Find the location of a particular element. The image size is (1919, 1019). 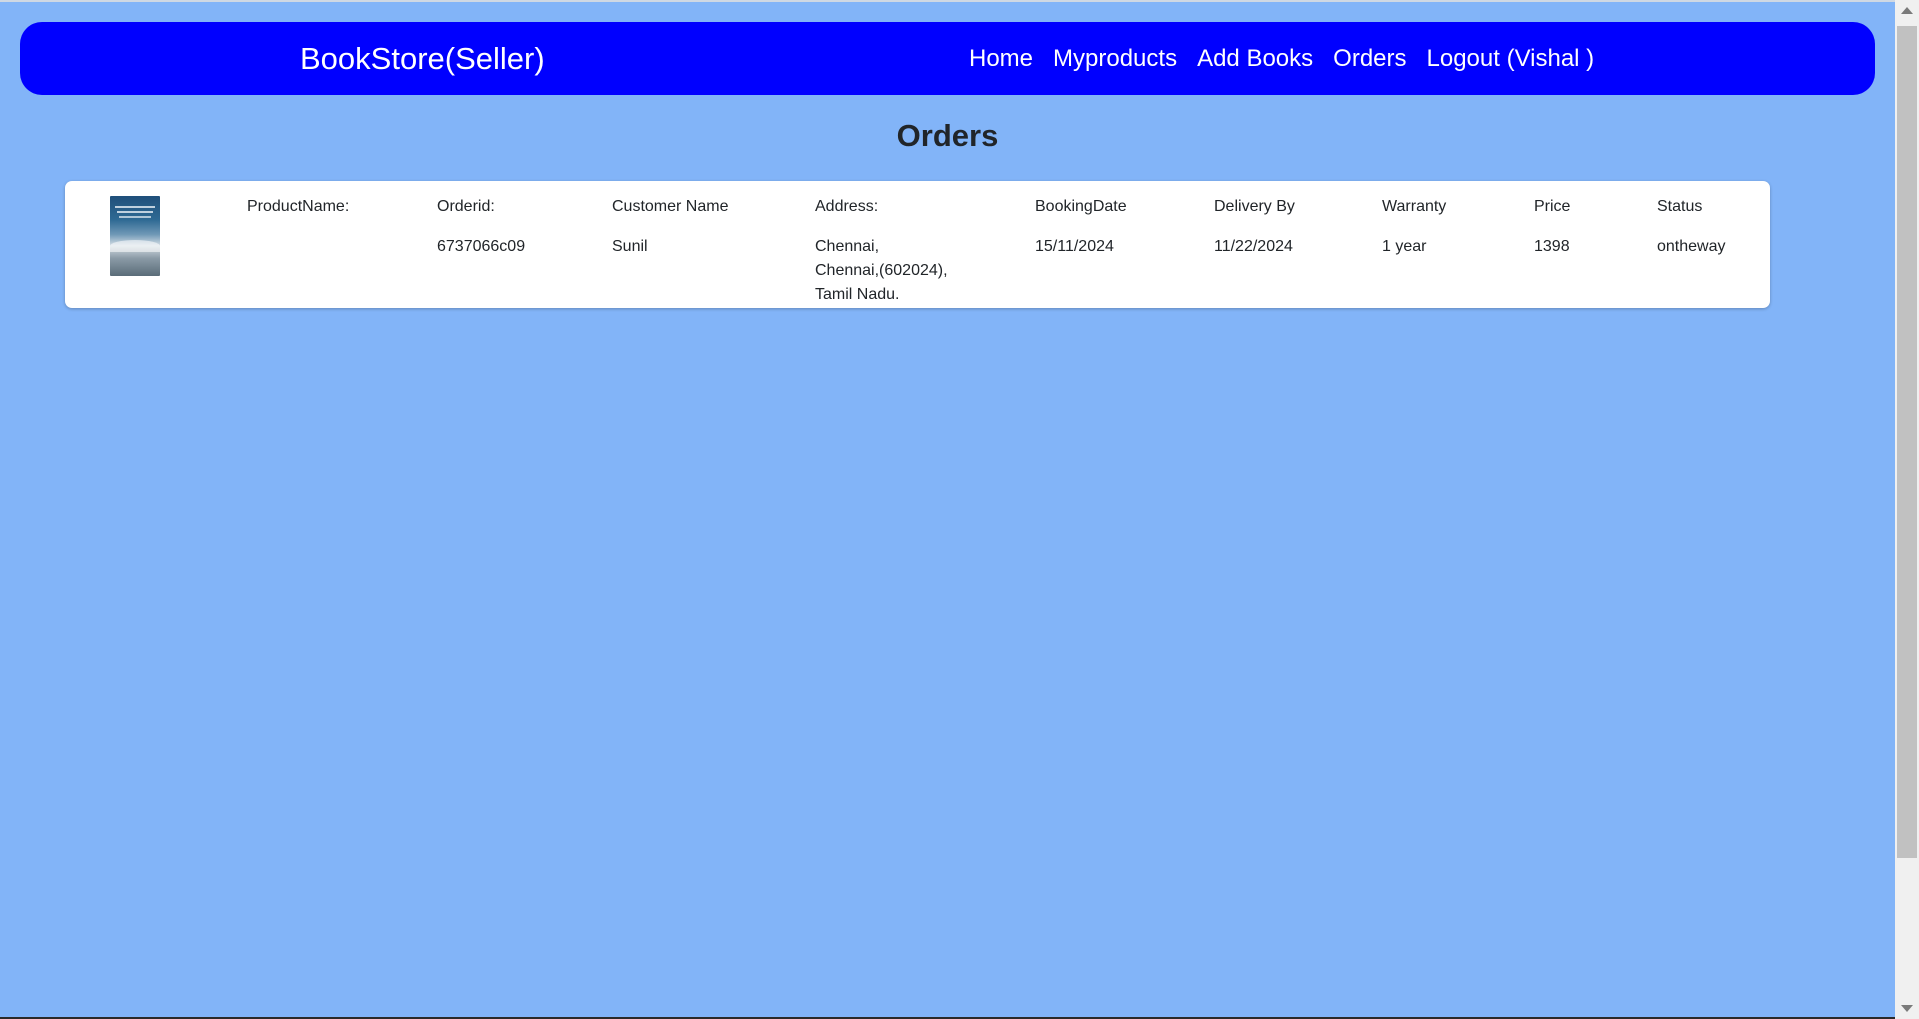

customer-name-value: Sunil is located at coordinates (630, 246).